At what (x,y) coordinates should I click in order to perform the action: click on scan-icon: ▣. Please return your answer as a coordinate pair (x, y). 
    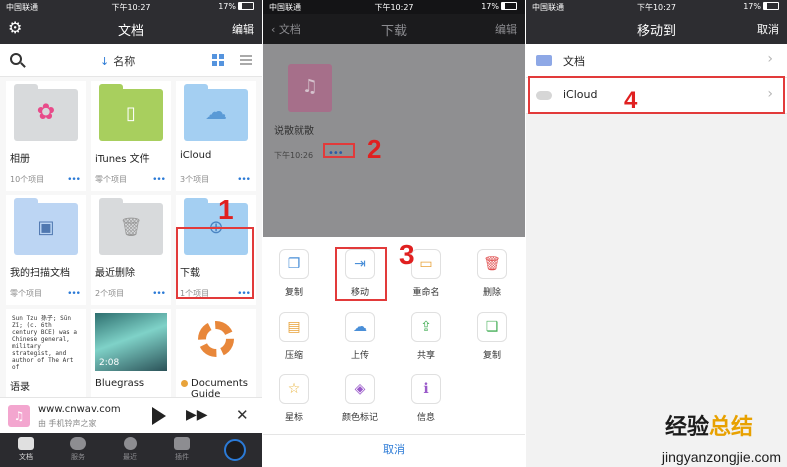
    Looking at the image, I should click on (46, 227).